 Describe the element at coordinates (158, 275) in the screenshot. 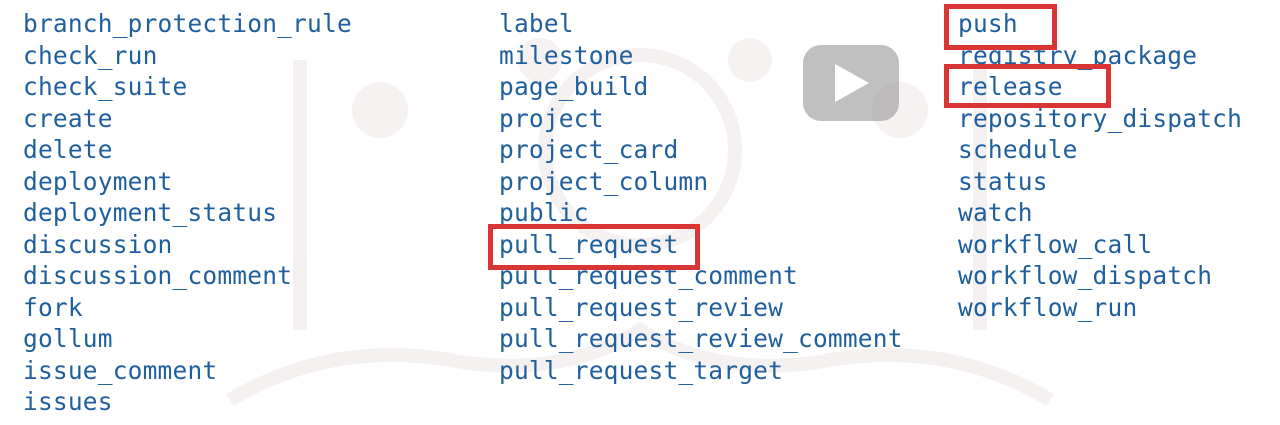

I see `event-item: discussion_comment` at that location.